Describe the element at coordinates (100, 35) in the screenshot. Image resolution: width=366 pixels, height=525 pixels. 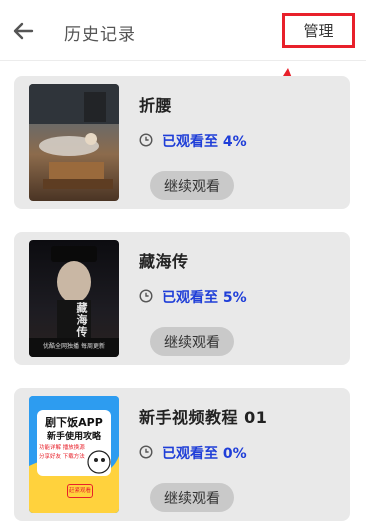
I see `page-title: 历史记录` at that location.